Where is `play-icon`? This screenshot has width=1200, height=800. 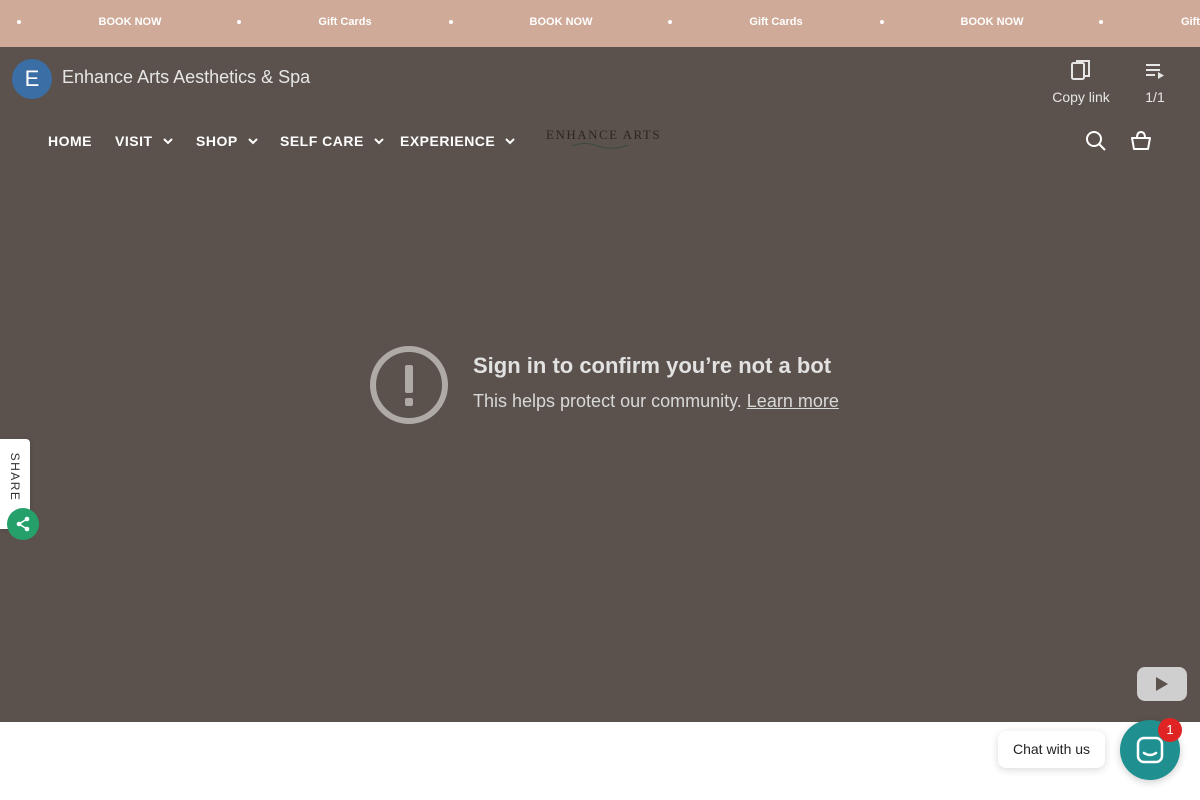
play-icon is located at coordinates (1162, 684).